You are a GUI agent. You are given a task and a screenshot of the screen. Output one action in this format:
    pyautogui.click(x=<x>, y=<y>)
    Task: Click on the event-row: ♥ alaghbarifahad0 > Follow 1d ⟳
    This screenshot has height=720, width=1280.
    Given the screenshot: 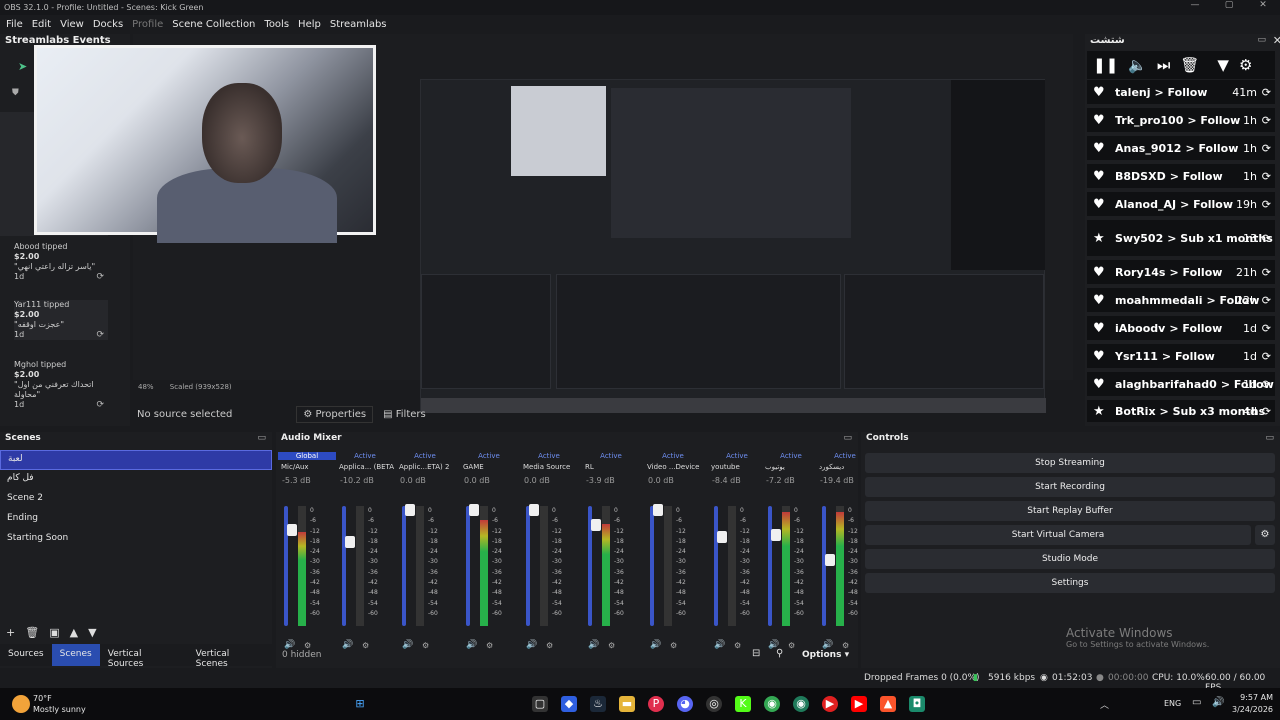 What is the action you would take?
    pyautogui.click(x=1181, y=385)
    